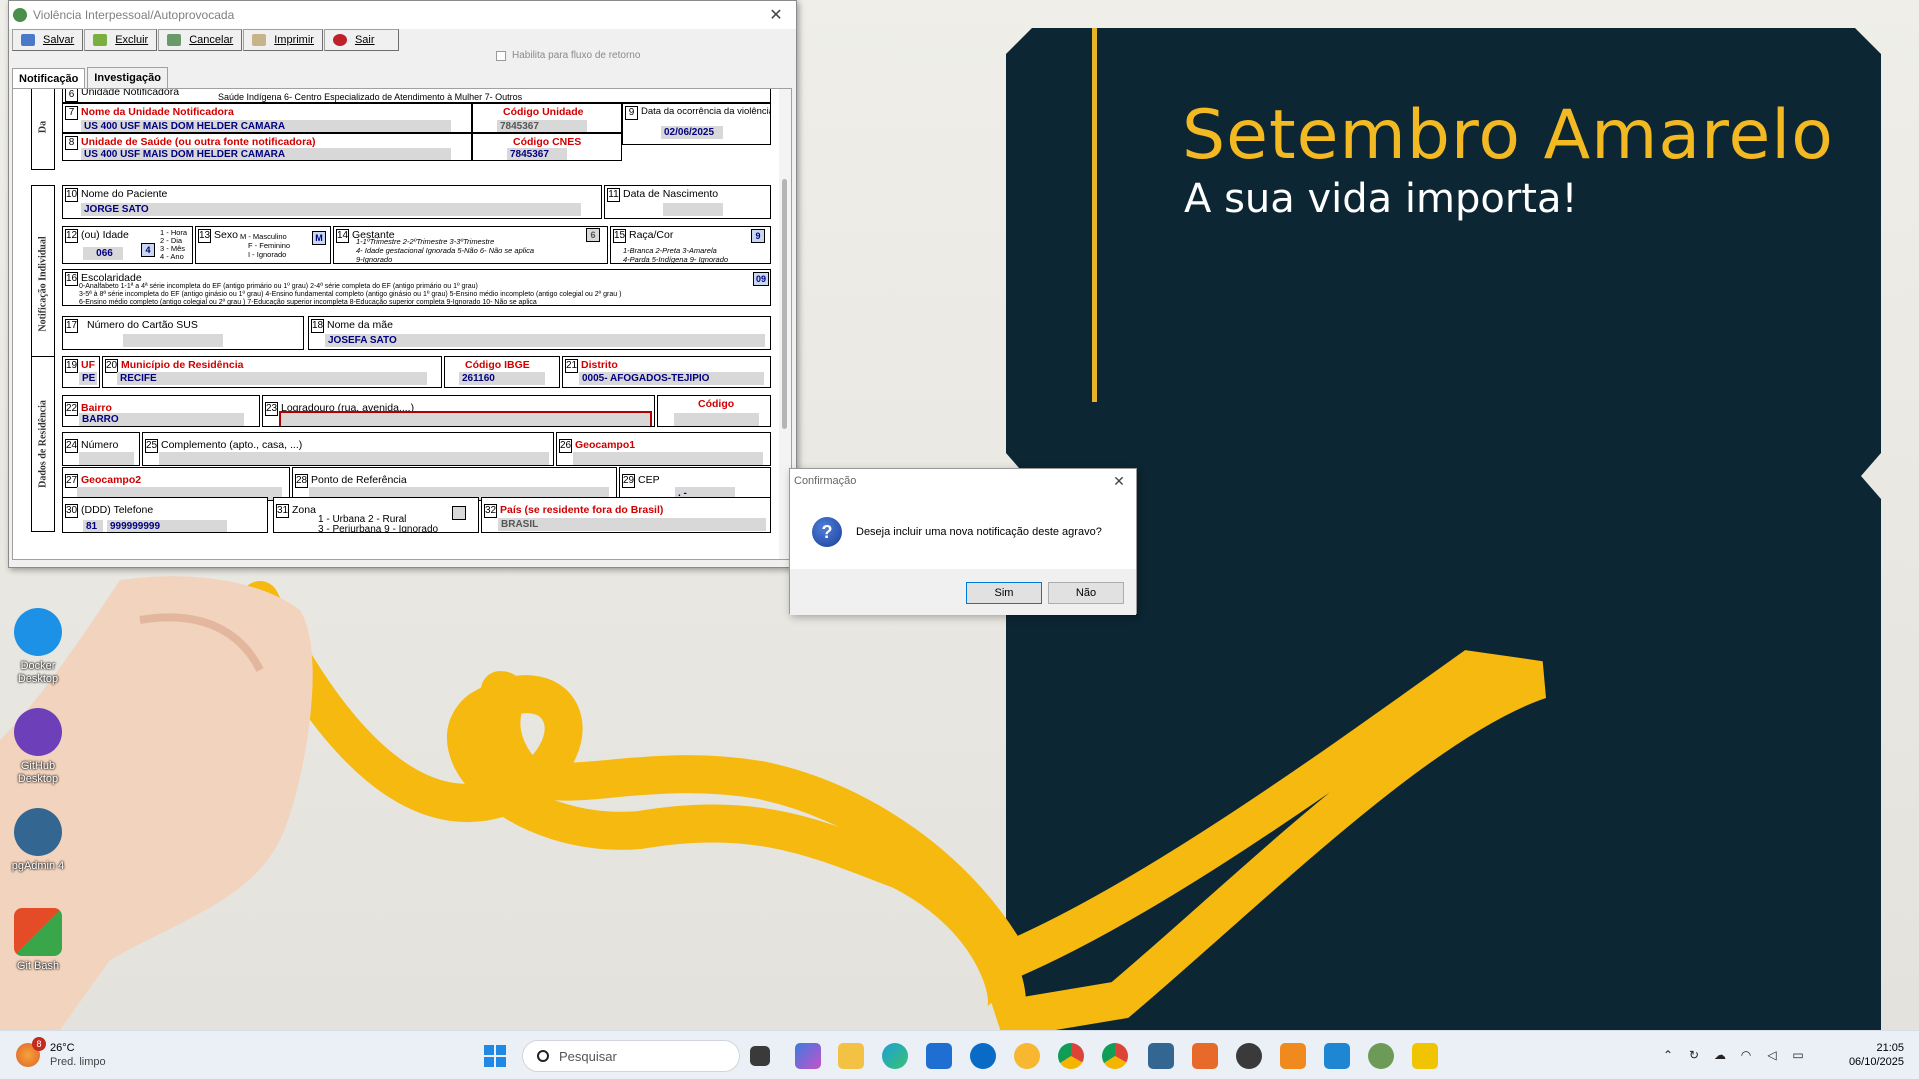 The height and width of the screenshot is (1079, 1919). Describe the element at coordinates (1205, 1056) in the screenshot. I see `hand-app-icon` at that location.